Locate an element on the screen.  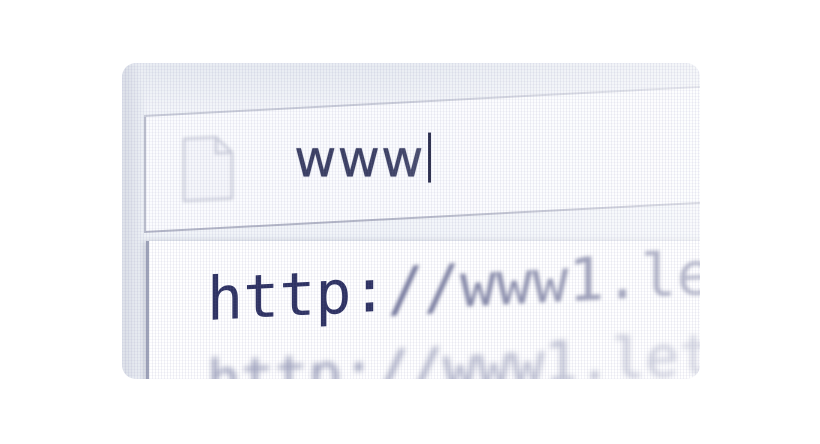
browser-window-edge is located at coordinates (133, 221).